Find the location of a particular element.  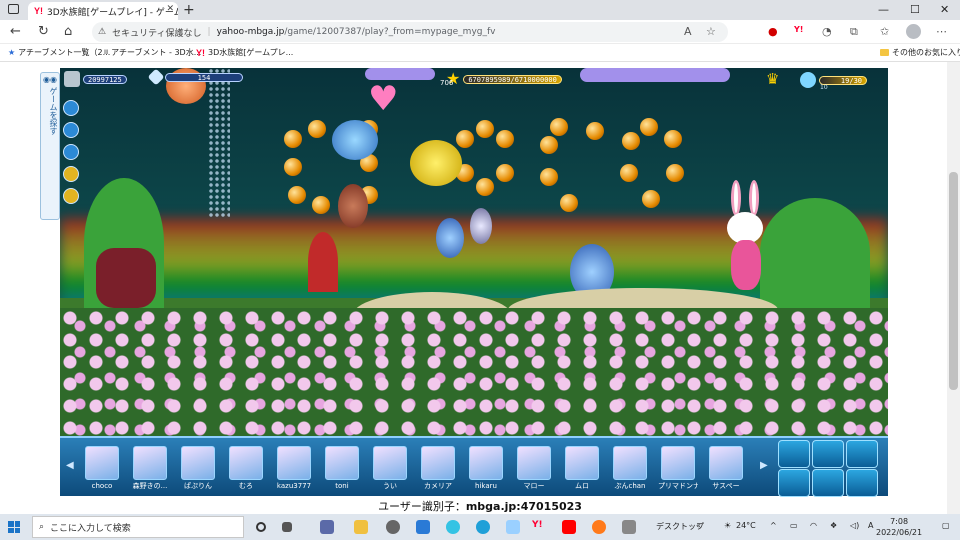

system-clock: 7:08 2022/06/21 is located at coordinates (899, 527).